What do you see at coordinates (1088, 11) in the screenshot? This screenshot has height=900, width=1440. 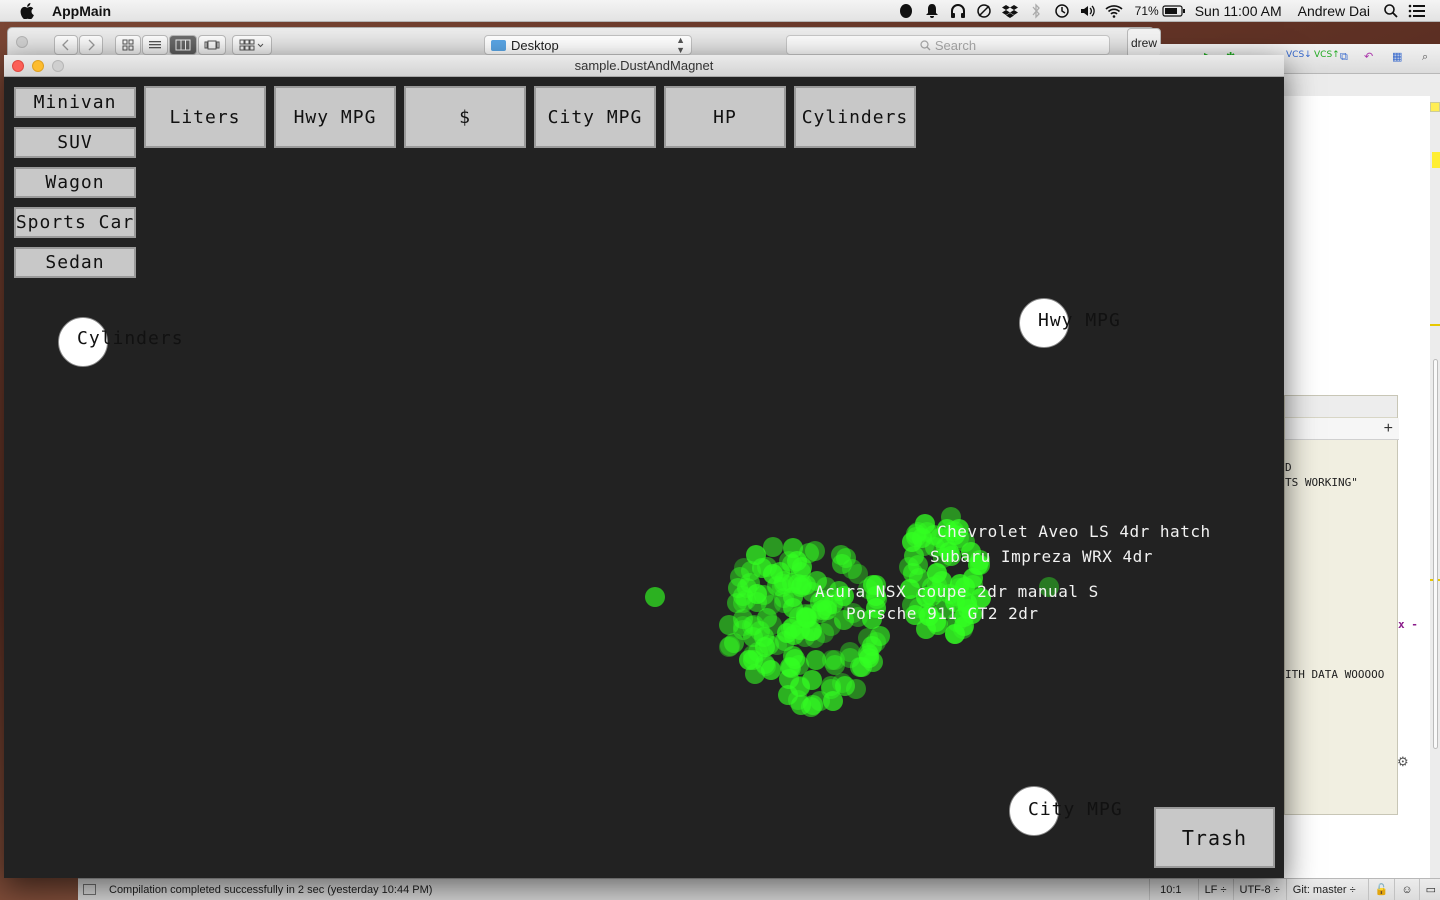 I see `volume-icon` at bounding box center [1088, 11].